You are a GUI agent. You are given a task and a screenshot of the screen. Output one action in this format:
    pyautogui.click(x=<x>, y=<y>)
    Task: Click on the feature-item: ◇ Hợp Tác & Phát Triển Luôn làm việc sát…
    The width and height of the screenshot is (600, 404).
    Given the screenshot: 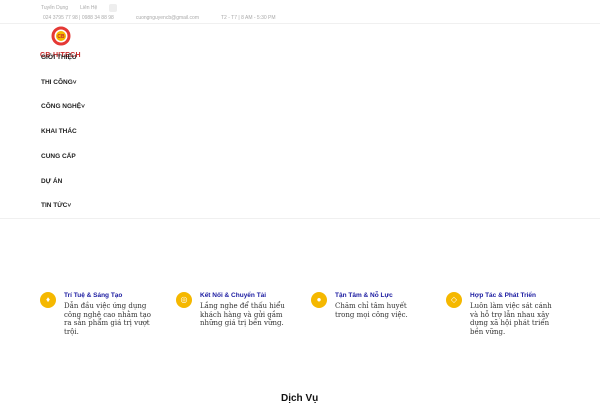 What is the action you would take?
    pyautogui.click(x=501, y=314)
    